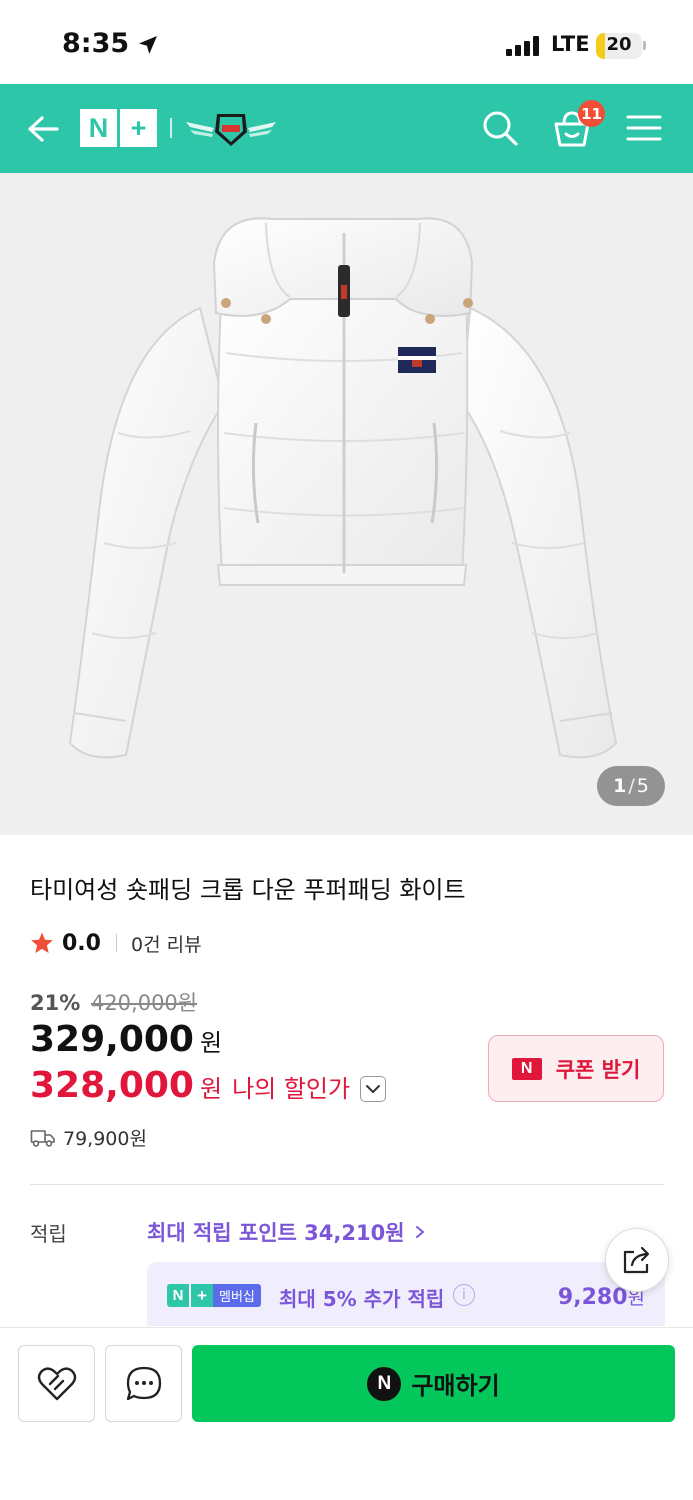  I want to click on image-page-counter: 1 / 5, so click(631, 786).